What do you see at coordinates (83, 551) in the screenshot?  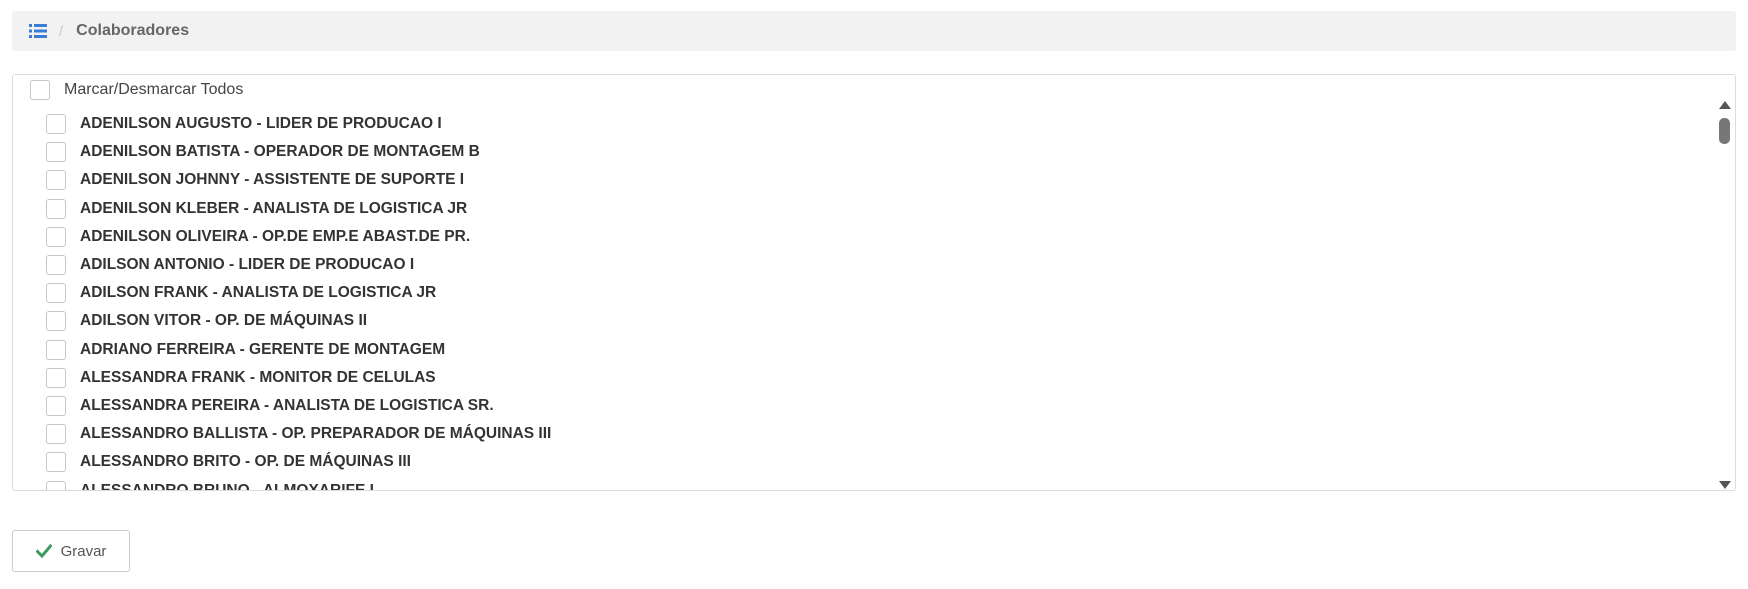 I see `save-button-label: Gravar` at bounding box center [83, 551].